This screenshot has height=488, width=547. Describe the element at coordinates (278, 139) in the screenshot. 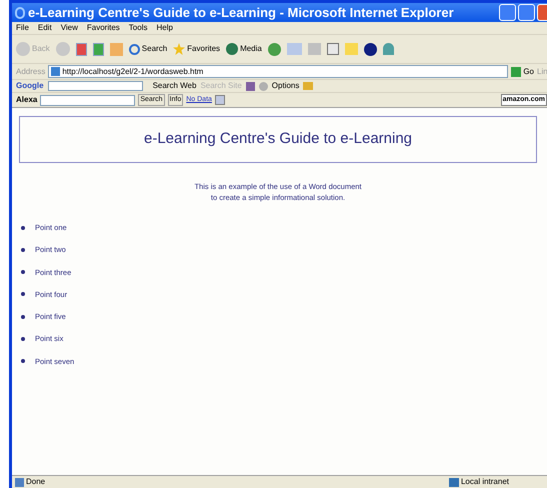

I see `page-heading: e-Learning Centre's Guide to e-Learning` at that location.